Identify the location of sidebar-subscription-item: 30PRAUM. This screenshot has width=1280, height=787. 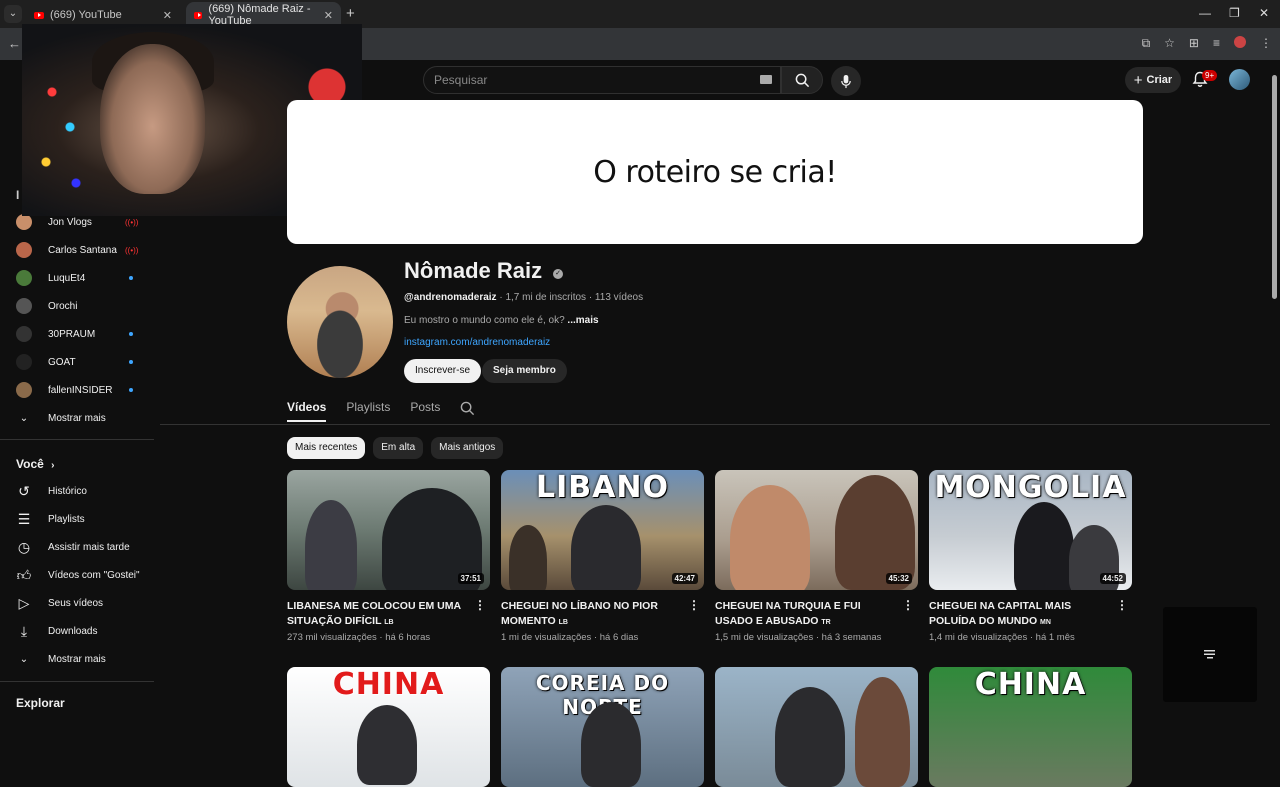
(77, 334).